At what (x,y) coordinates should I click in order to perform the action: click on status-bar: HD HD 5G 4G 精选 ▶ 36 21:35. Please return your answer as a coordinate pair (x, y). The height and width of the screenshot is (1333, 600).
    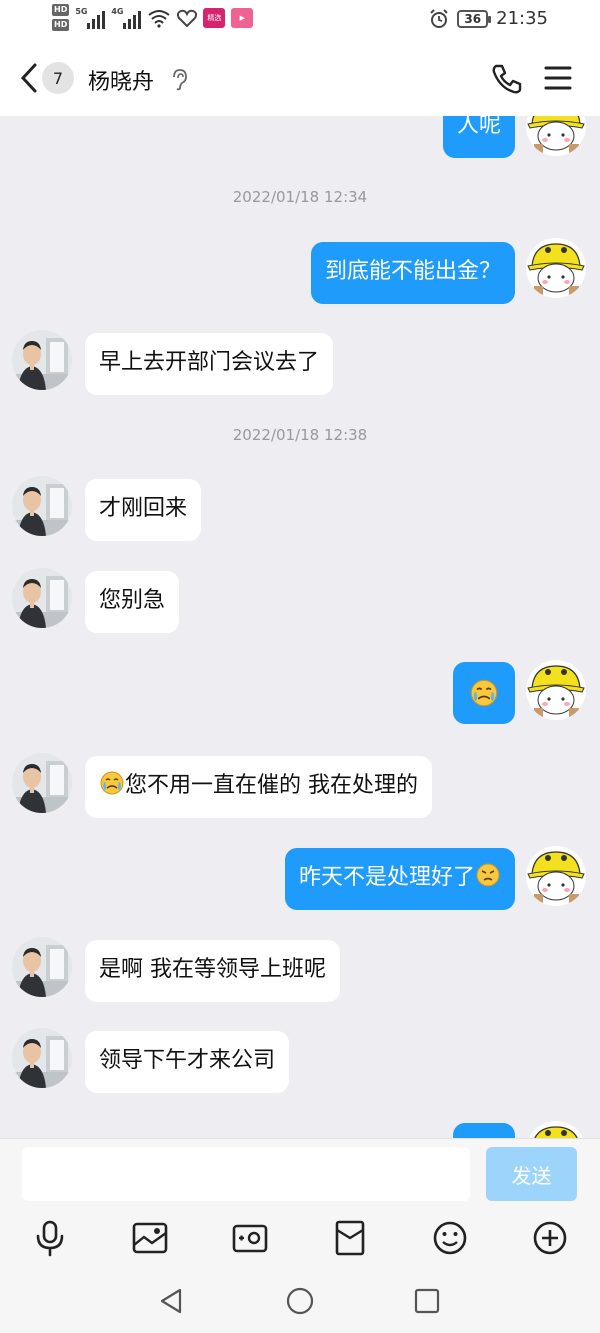
    Looking at the image, I should click on (300, 20).